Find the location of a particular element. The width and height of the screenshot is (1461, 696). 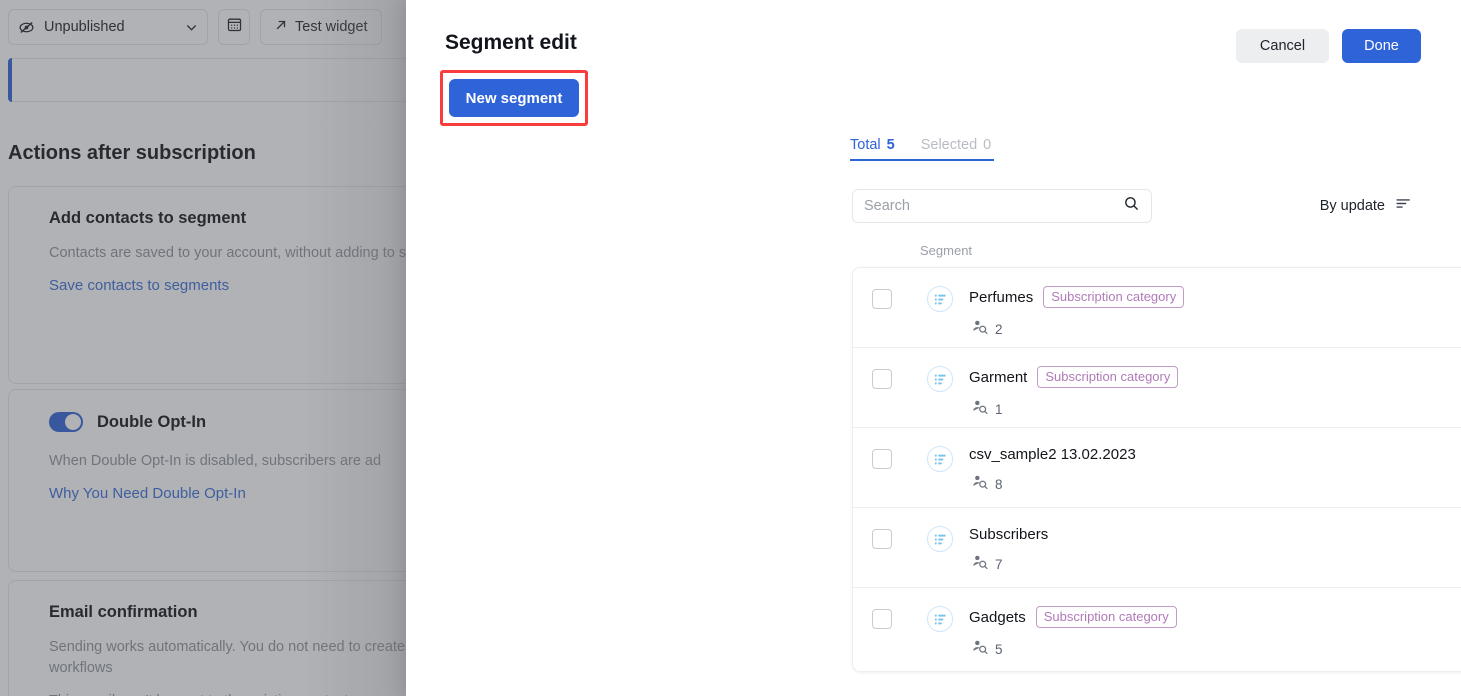

modal-header: Segment edit Cancel Done is located at coordinates (933, 38).